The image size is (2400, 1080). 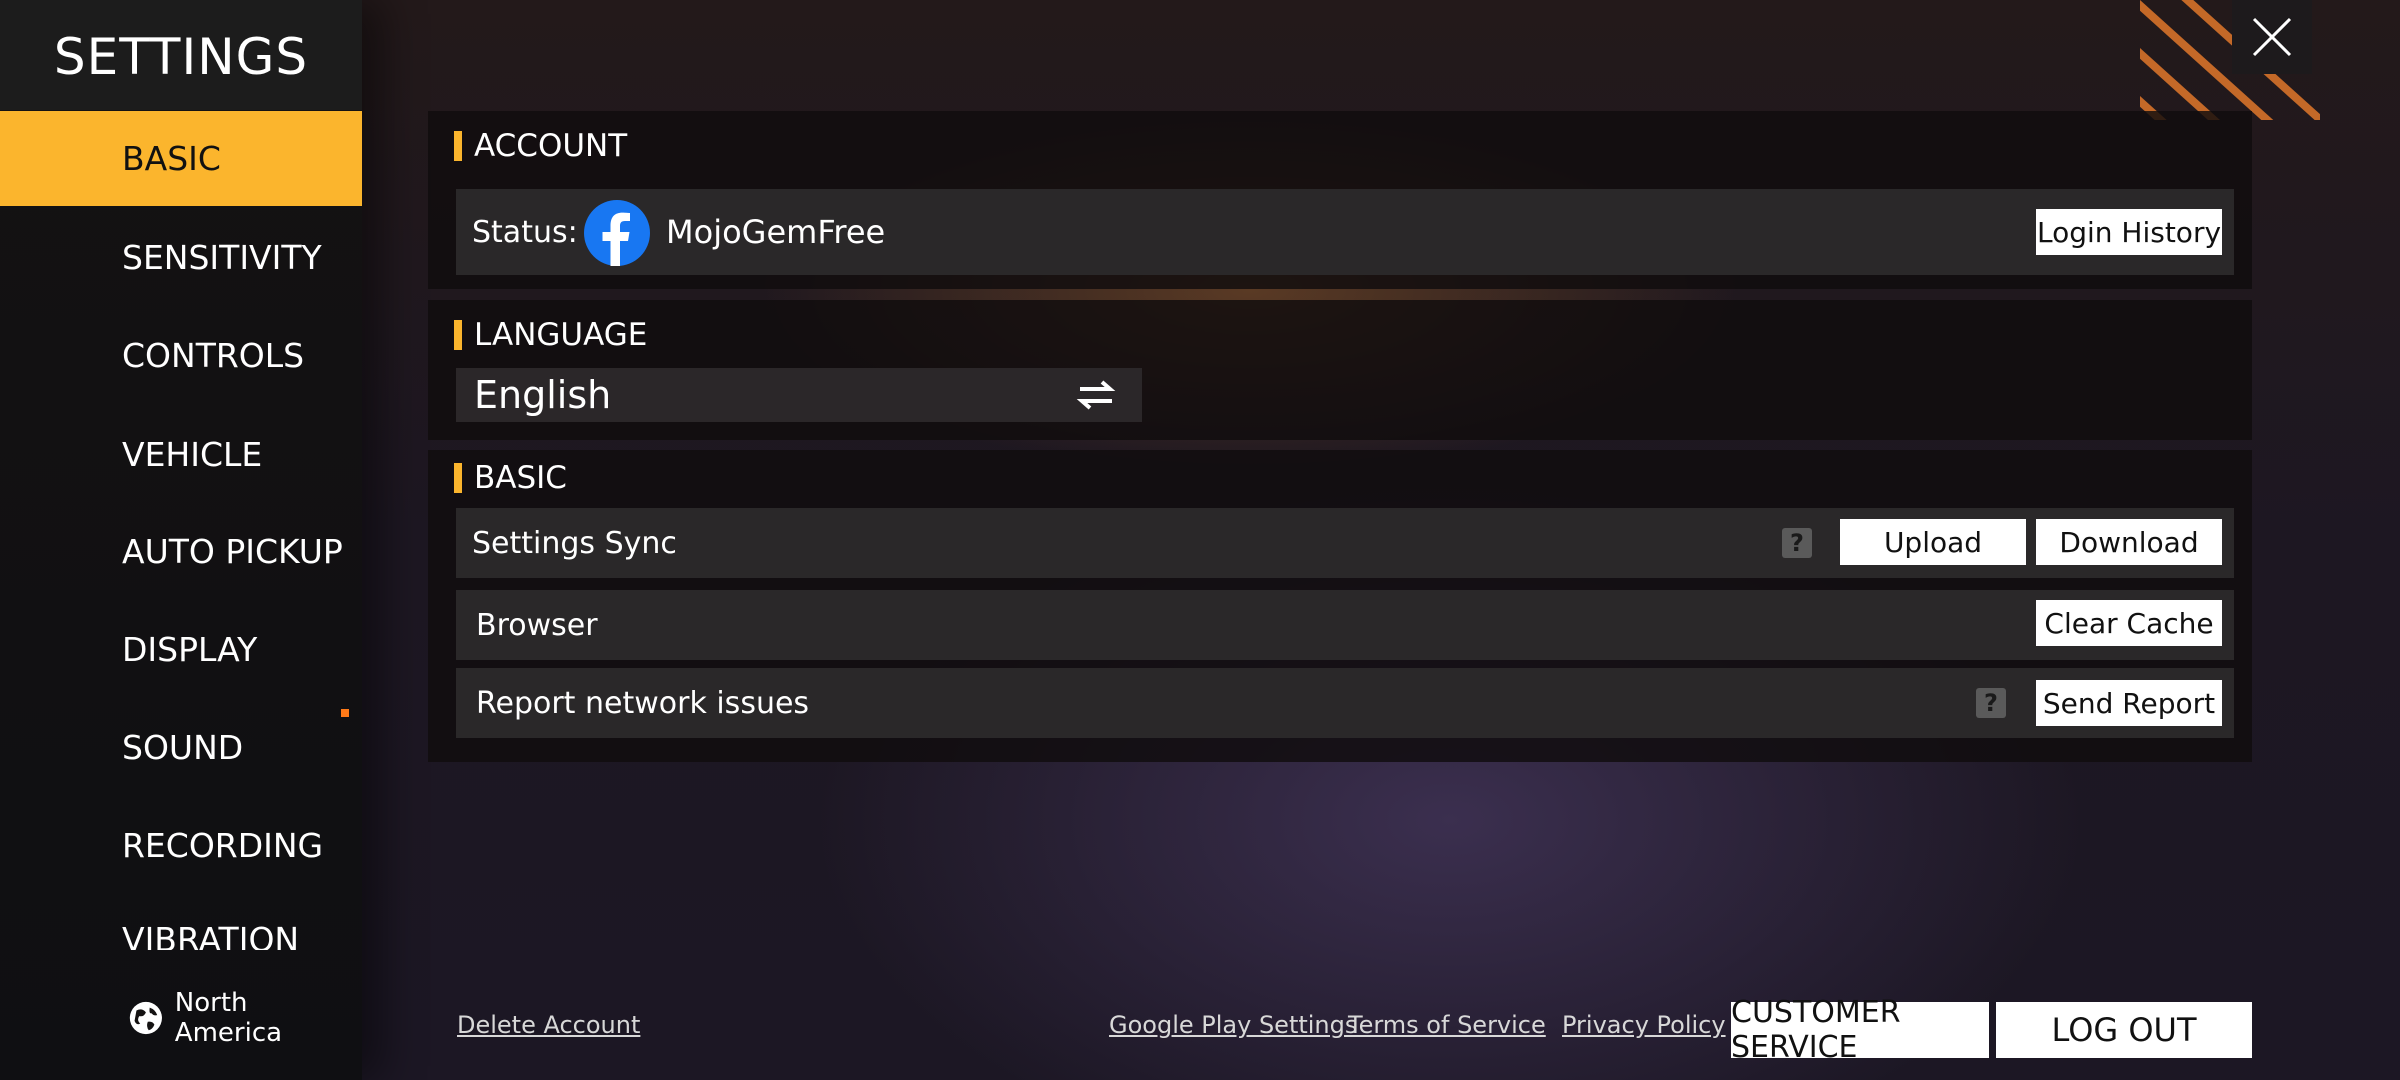 I want to click on customer-service-button: CUSTOMER SERVICE, so click(x=1860, y=1030).